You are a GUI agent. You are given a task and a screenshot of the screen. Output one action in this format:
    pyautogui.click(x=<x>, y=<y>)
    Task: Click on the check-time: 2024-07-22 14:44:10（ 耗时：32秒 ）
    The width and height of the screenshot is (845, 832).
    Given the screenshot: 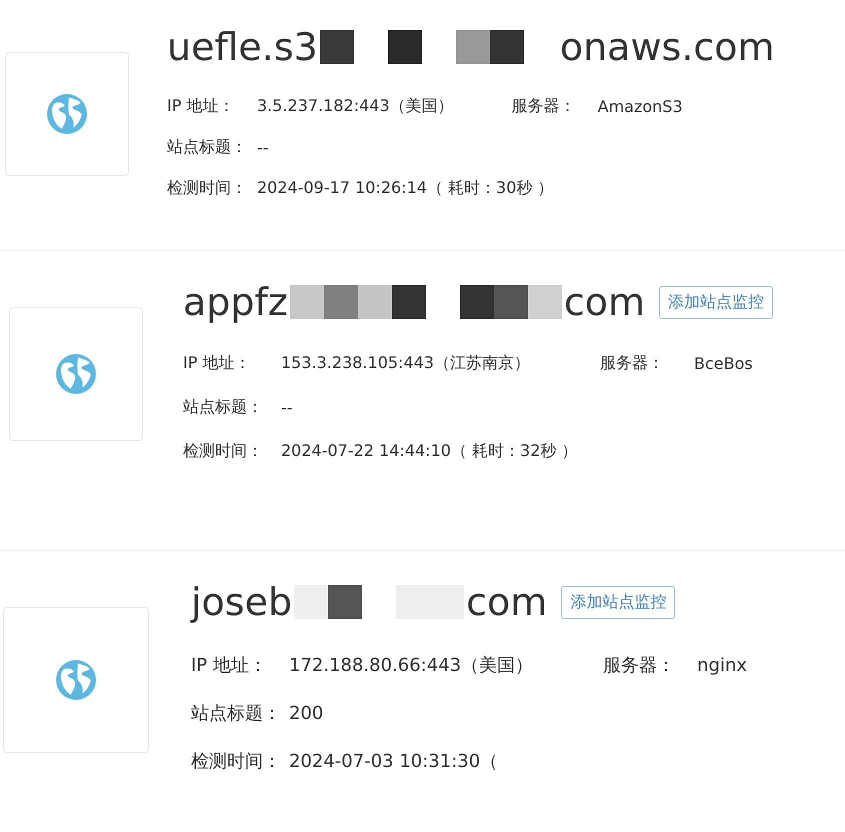 What is the action you would take?
    pyautogui.click(x=429, y=451)
    